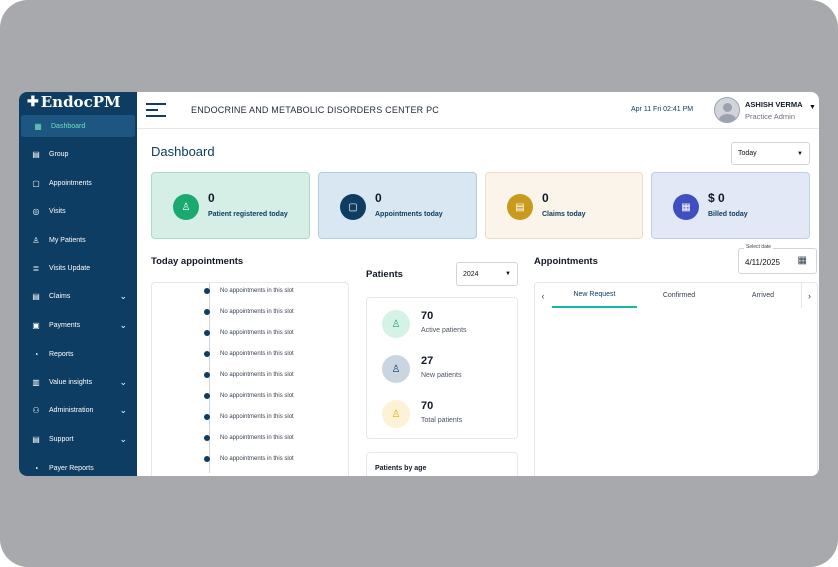  I want to click on claims-icon: ▤, so click(36, 296).